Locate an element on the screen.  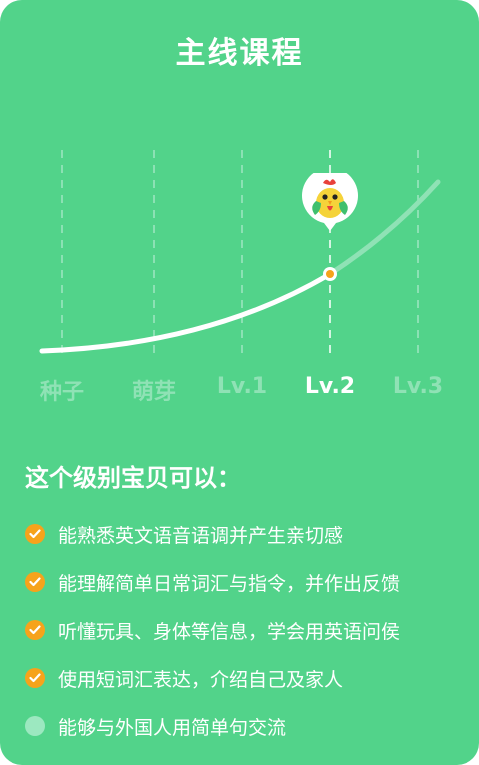
level-label-seed: 种子 is located at coordinates (62, 390).